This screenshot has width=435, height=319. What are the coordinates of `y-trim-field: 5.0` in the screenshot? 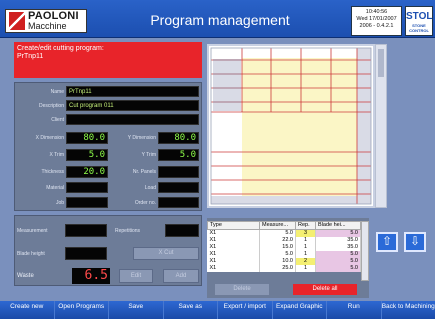 It's located at (178, 155).